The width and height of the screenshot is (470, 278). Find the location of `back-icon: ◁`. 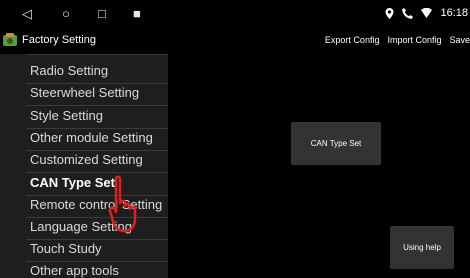

back-icon: ◁ is located at coordinates (27, 14).